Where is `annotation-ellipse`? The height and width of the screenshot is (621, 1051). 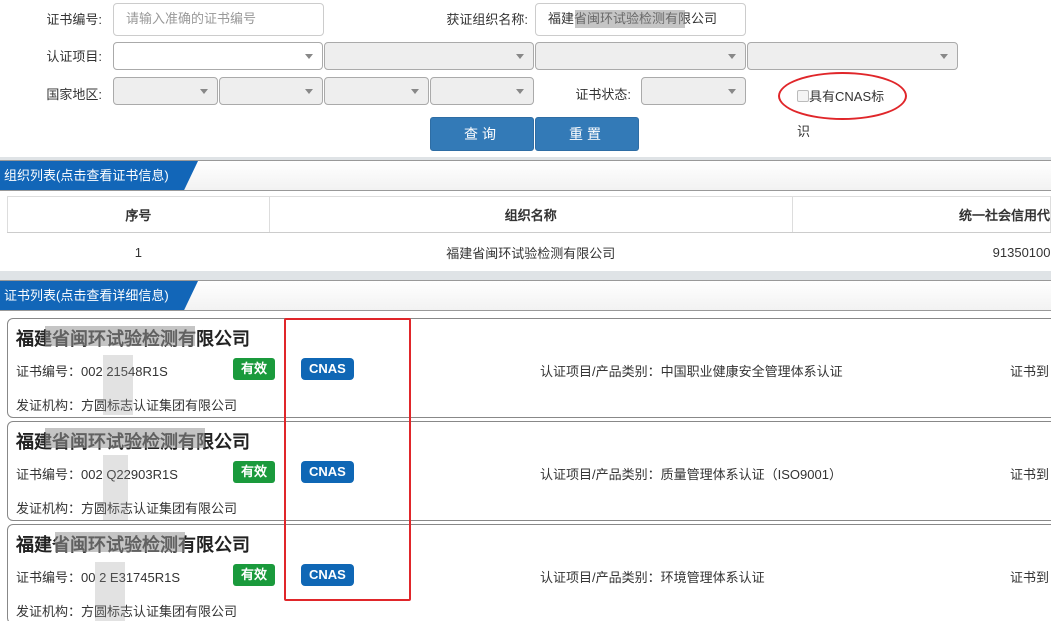
annotation-ellipse is located at coordinates (842, 96).